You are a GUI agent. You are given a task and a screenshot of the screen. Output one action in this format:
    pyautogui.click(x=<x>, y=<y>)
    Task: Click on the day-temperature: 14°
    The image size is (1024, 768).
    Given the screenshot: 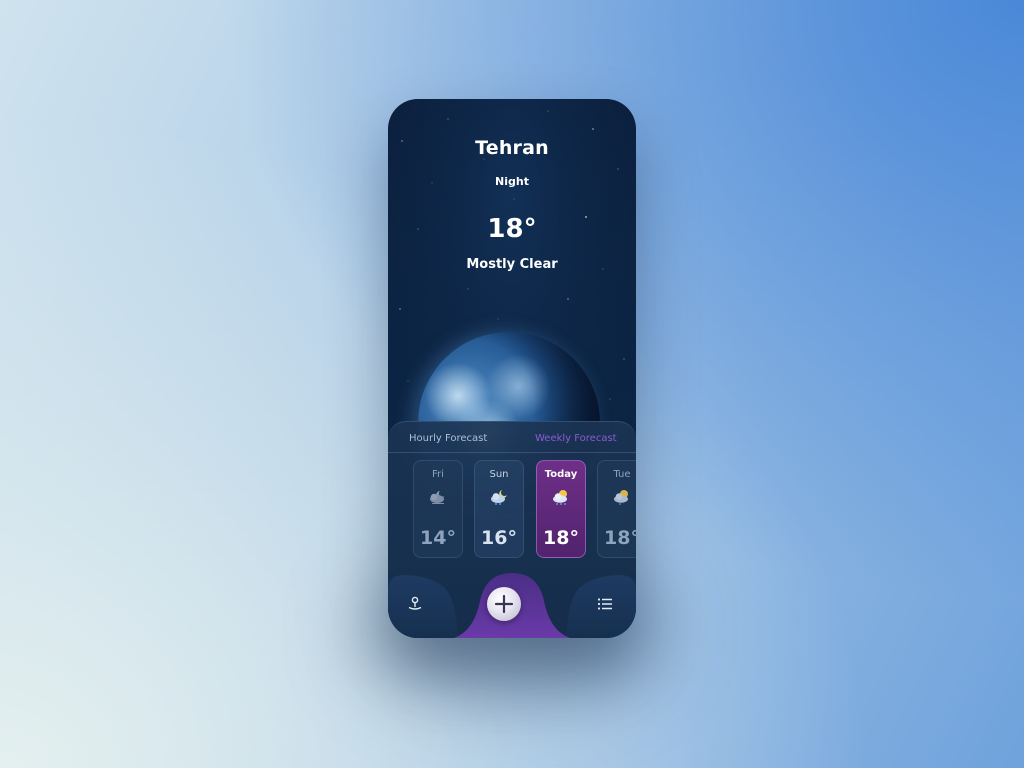 What is the action you would take?
    pyautogui.click(x=438, y=538)
    